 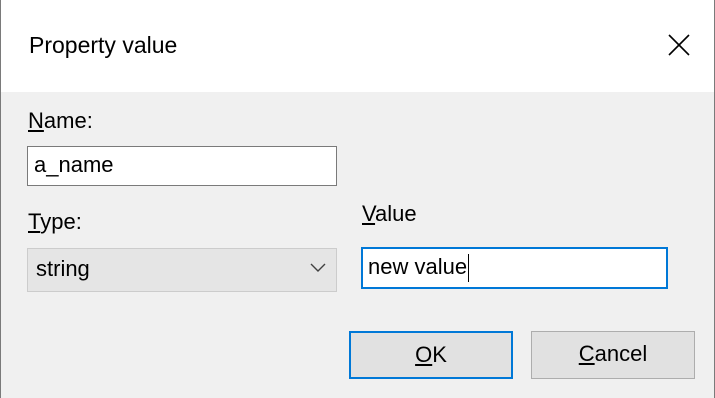 I want to click on name-label-text: ame:, so click(x=68, y=120).